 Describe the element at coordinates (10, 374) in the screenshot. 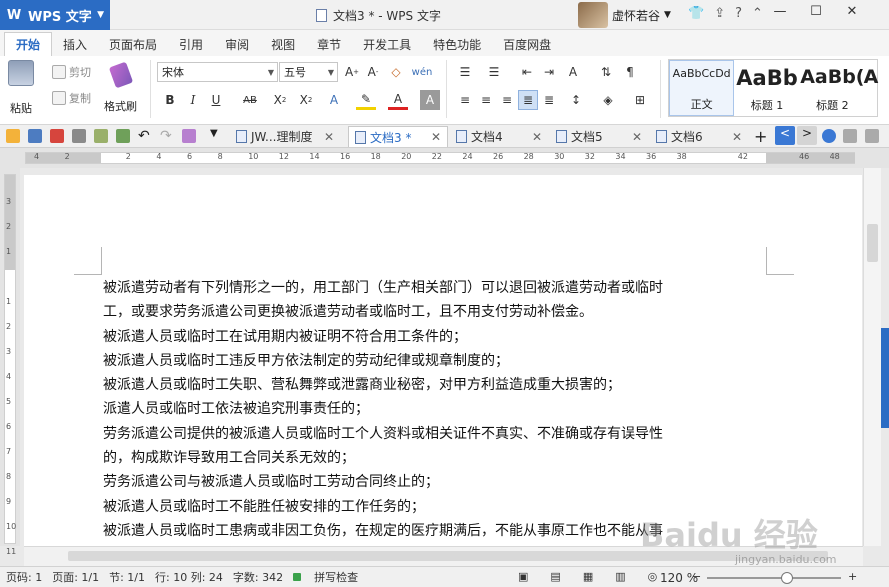

I see `vertical-ruler: 321123456789101112` at that location.